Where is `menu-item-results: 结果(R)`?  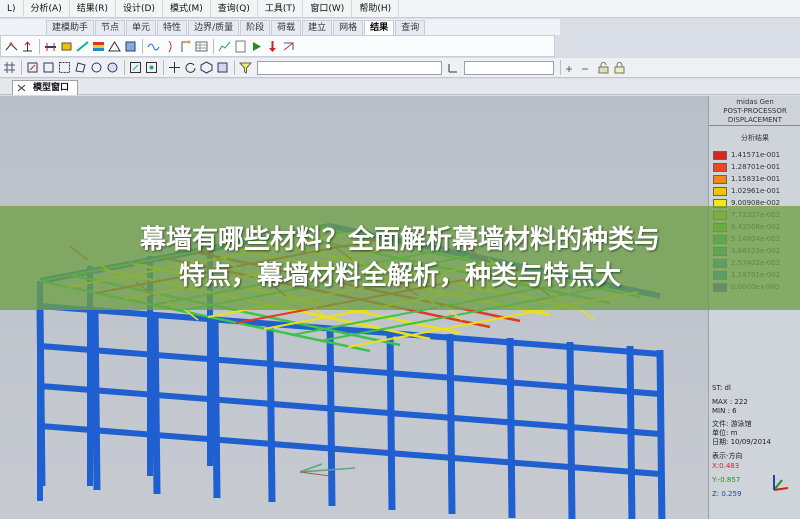
menu-item-results: 结果(R) is located at coordinates (93, 9).